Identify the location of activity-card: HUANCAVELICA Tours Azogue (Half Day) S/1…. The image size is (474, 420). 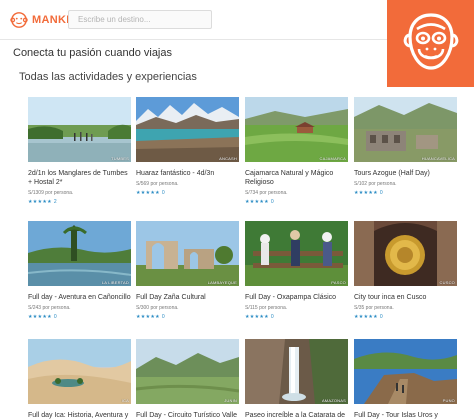
(405, 146).